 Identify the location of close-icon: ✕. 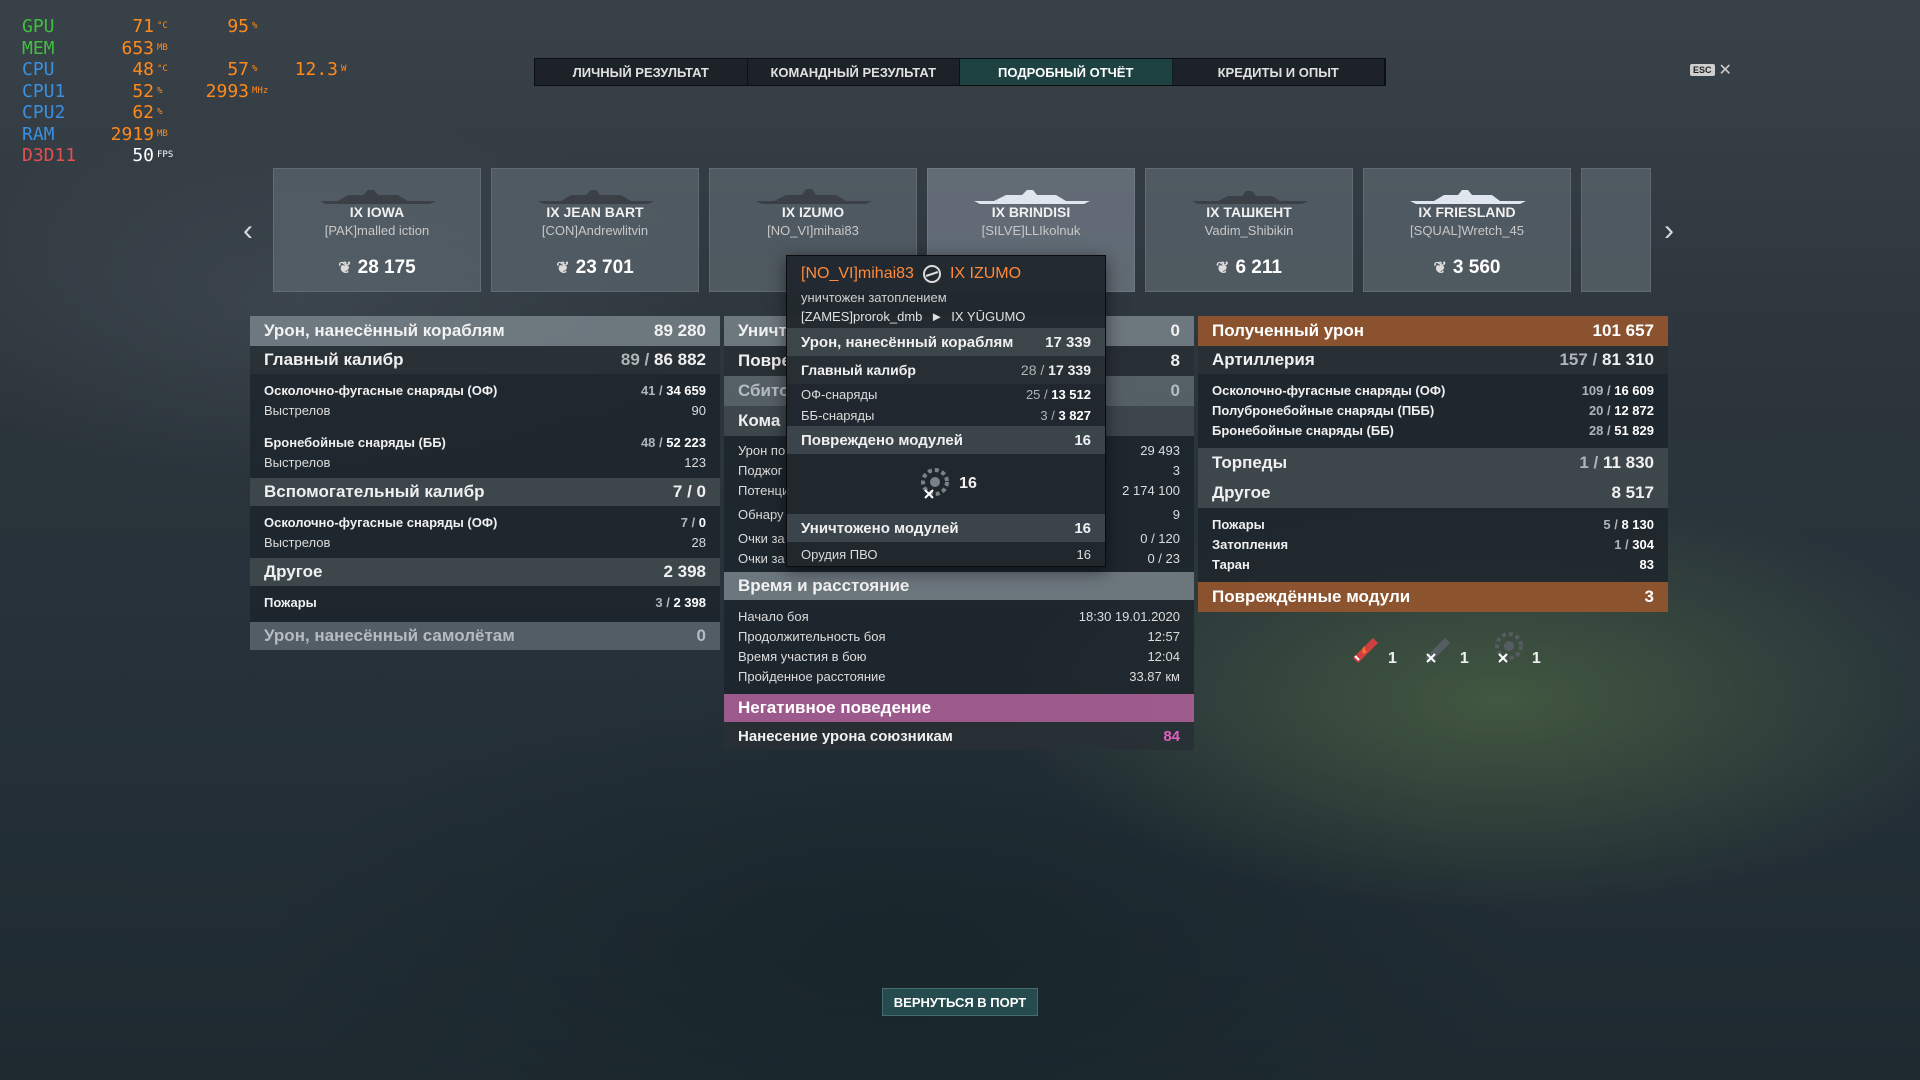
(1725, 70).